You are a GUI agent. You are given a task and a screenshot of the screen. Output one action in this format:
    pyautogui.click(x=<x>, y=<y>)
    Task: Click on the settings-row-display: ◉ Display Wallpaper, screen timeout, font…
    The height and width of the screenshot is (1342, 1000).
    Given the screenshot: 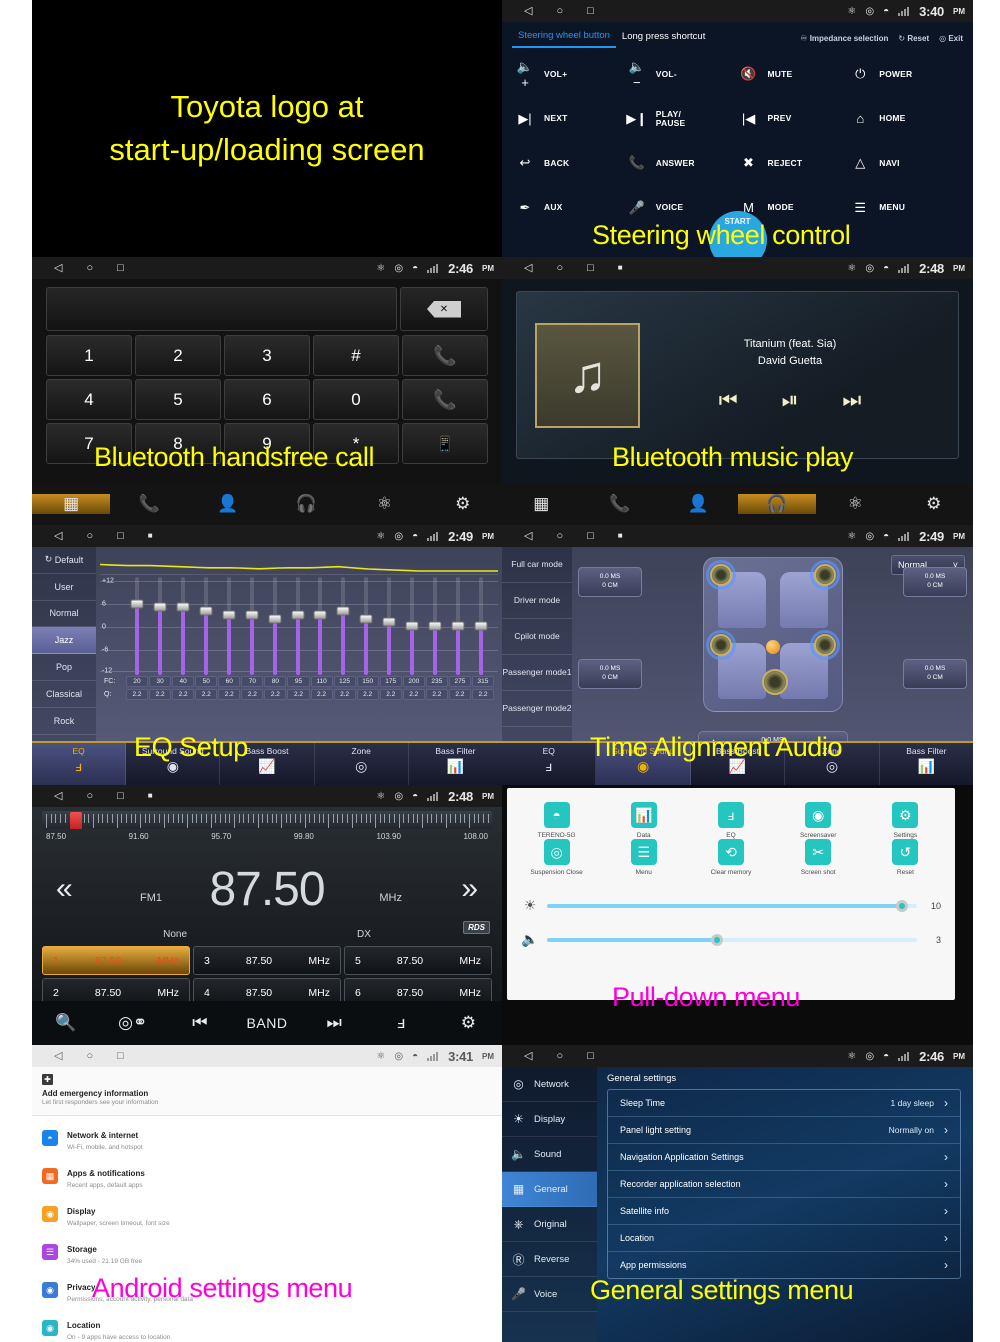 What is the action you would take?
    pyautogui.click(x=267, y=1214)
    